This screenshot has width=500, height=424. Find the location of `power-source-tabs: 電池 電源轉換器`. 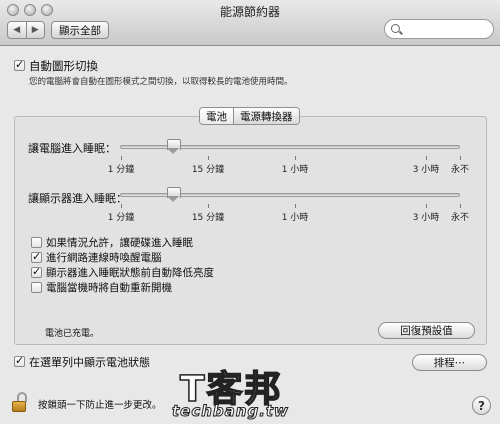

power-source-tabs: 電池 電源轉換器 is located at coordinates (249, 116).